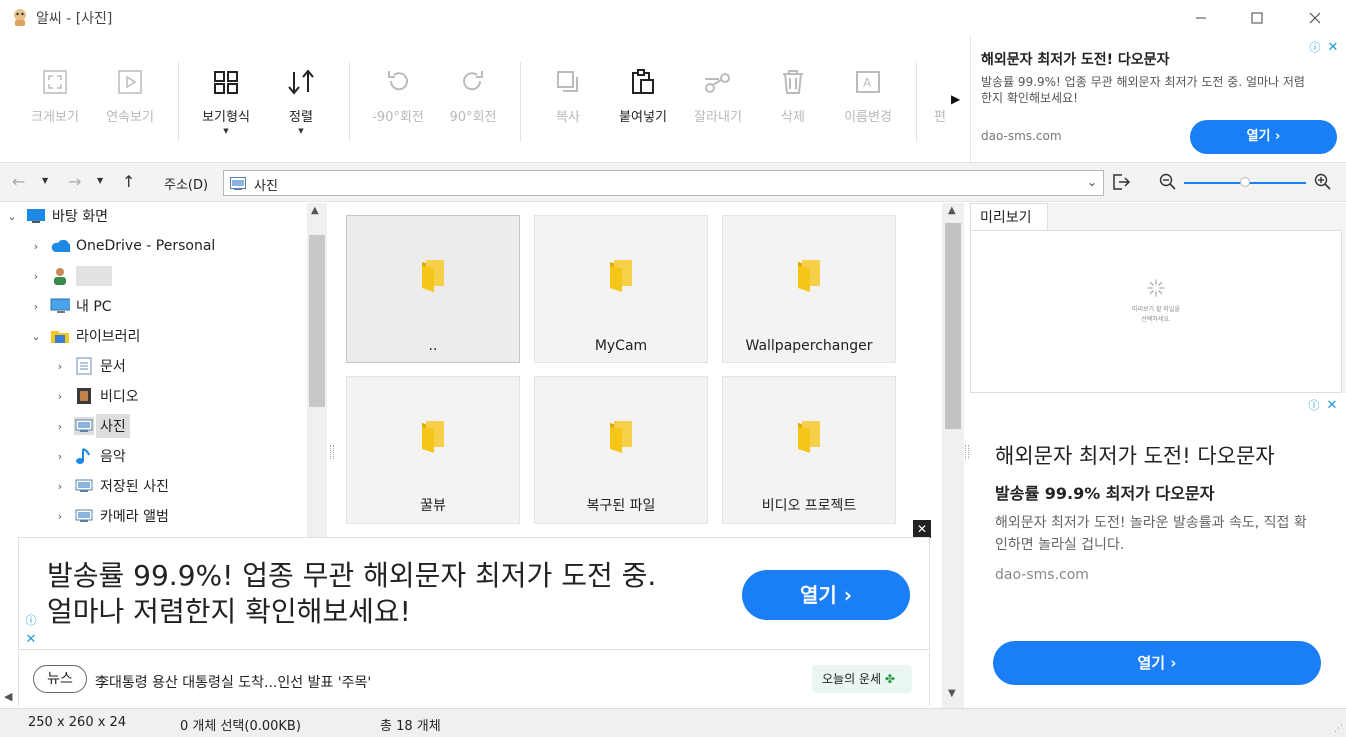 This screenshot has width=1346, height=737. What do you see at coordinates (433, 450) in the screenshot?
I see `folder-tile: 꿀뷰` at bounding box center [433, 450].